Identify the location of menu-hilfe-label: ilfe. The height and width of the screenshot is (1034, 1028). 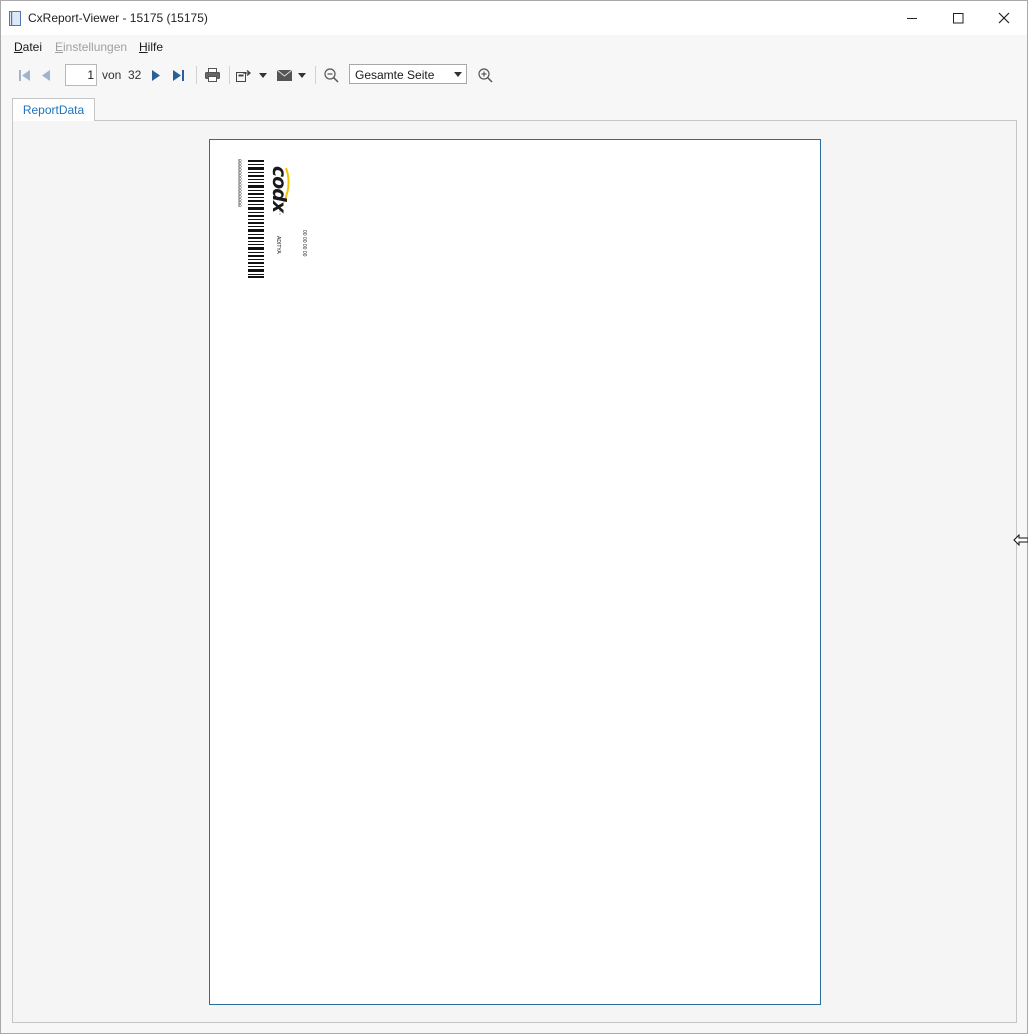
(155, 47).